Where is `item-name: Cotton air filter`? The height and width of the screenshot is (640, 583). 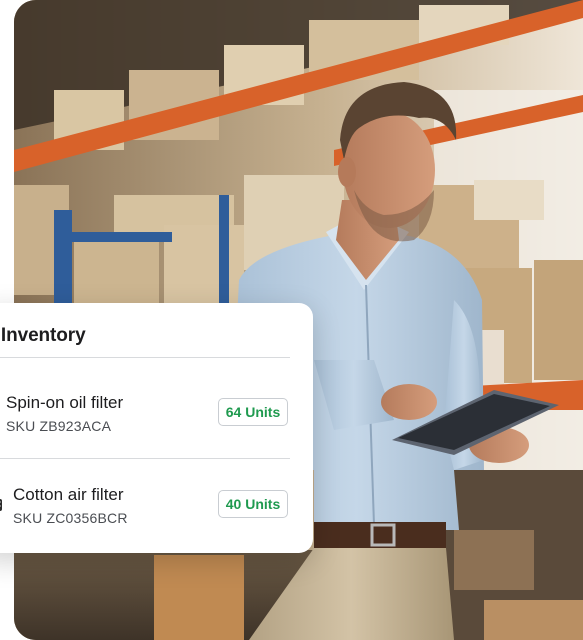 item-name: Cotton air filter is located at coordinates (68, 494).